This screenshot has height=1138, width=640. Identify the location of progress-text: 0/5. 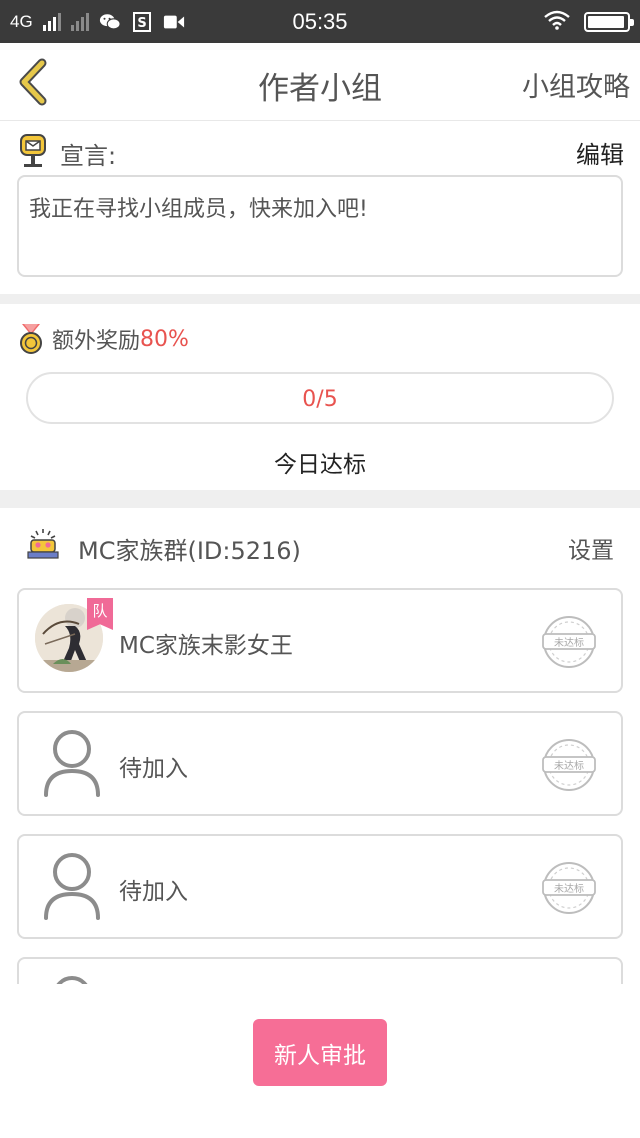
(320, 399).